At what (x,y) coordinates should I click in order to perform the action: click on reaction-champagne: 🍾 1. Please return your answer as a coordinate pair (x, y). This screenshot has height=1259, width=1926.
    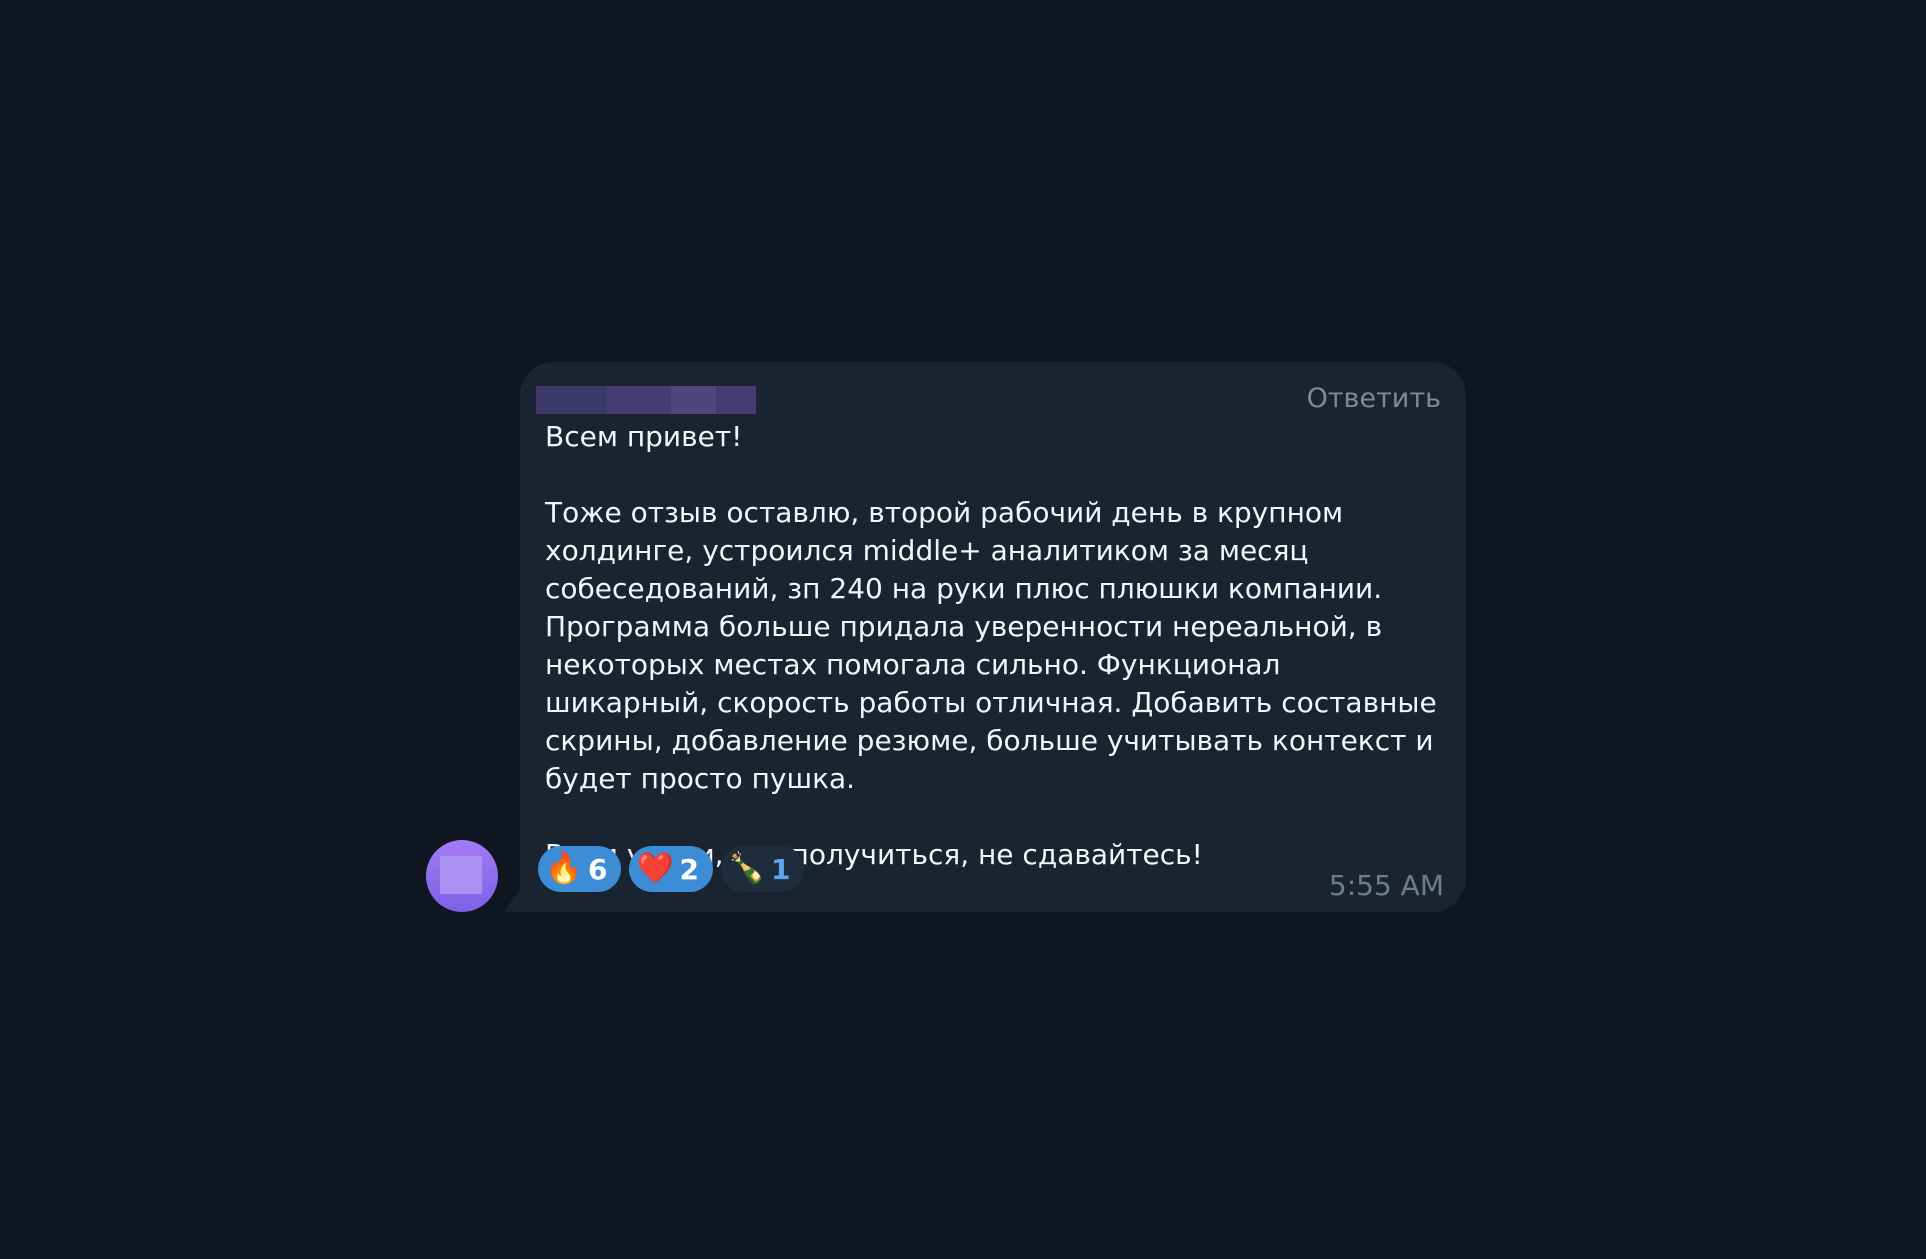
    Looking at the image, I should click on (762, 869).